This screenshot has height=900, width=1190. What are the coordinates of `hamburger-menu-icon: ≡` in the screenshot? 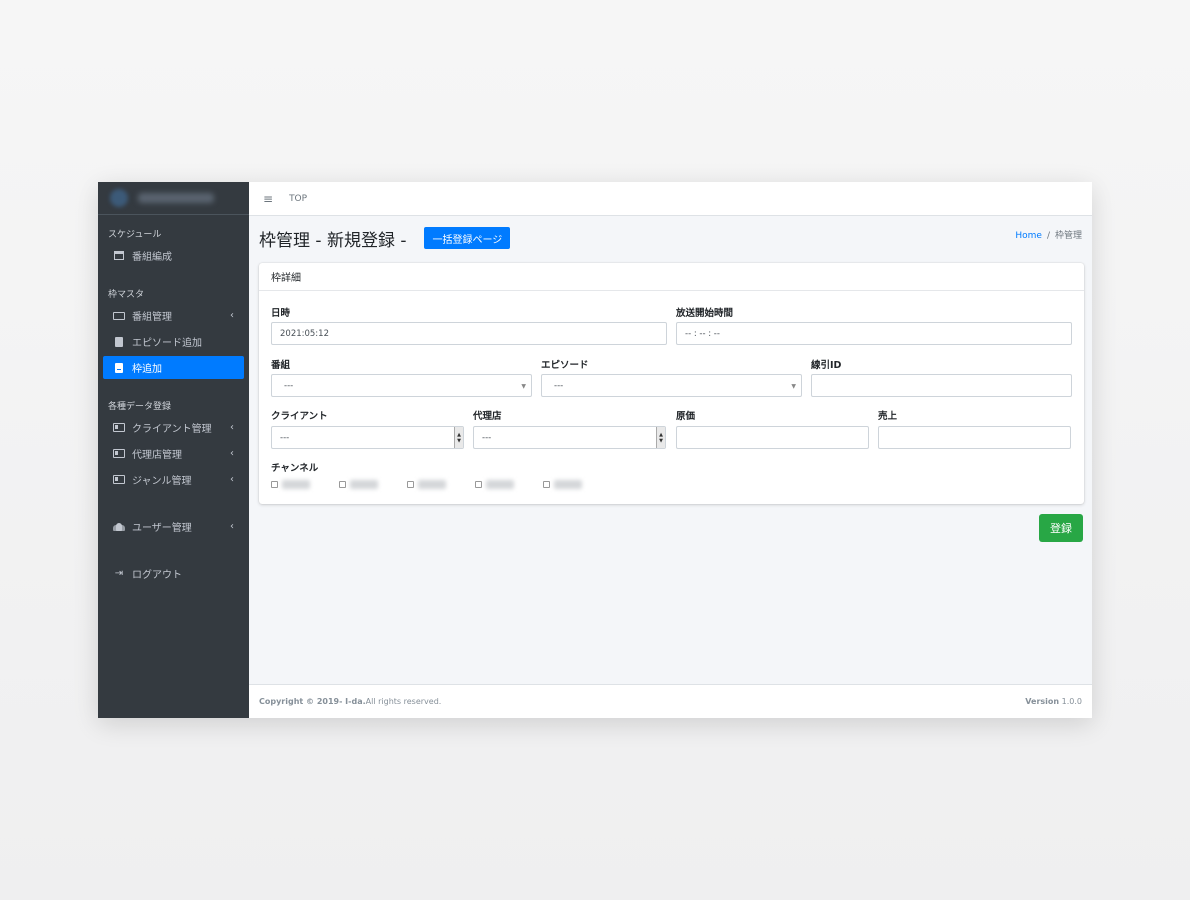 It's located at (268, 199).